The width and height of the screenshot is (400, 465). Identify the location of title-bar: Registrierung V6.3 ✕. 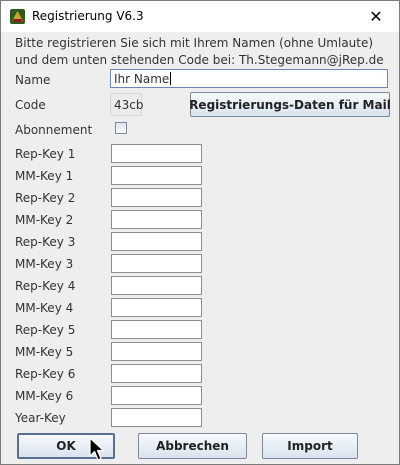
(200, 16).